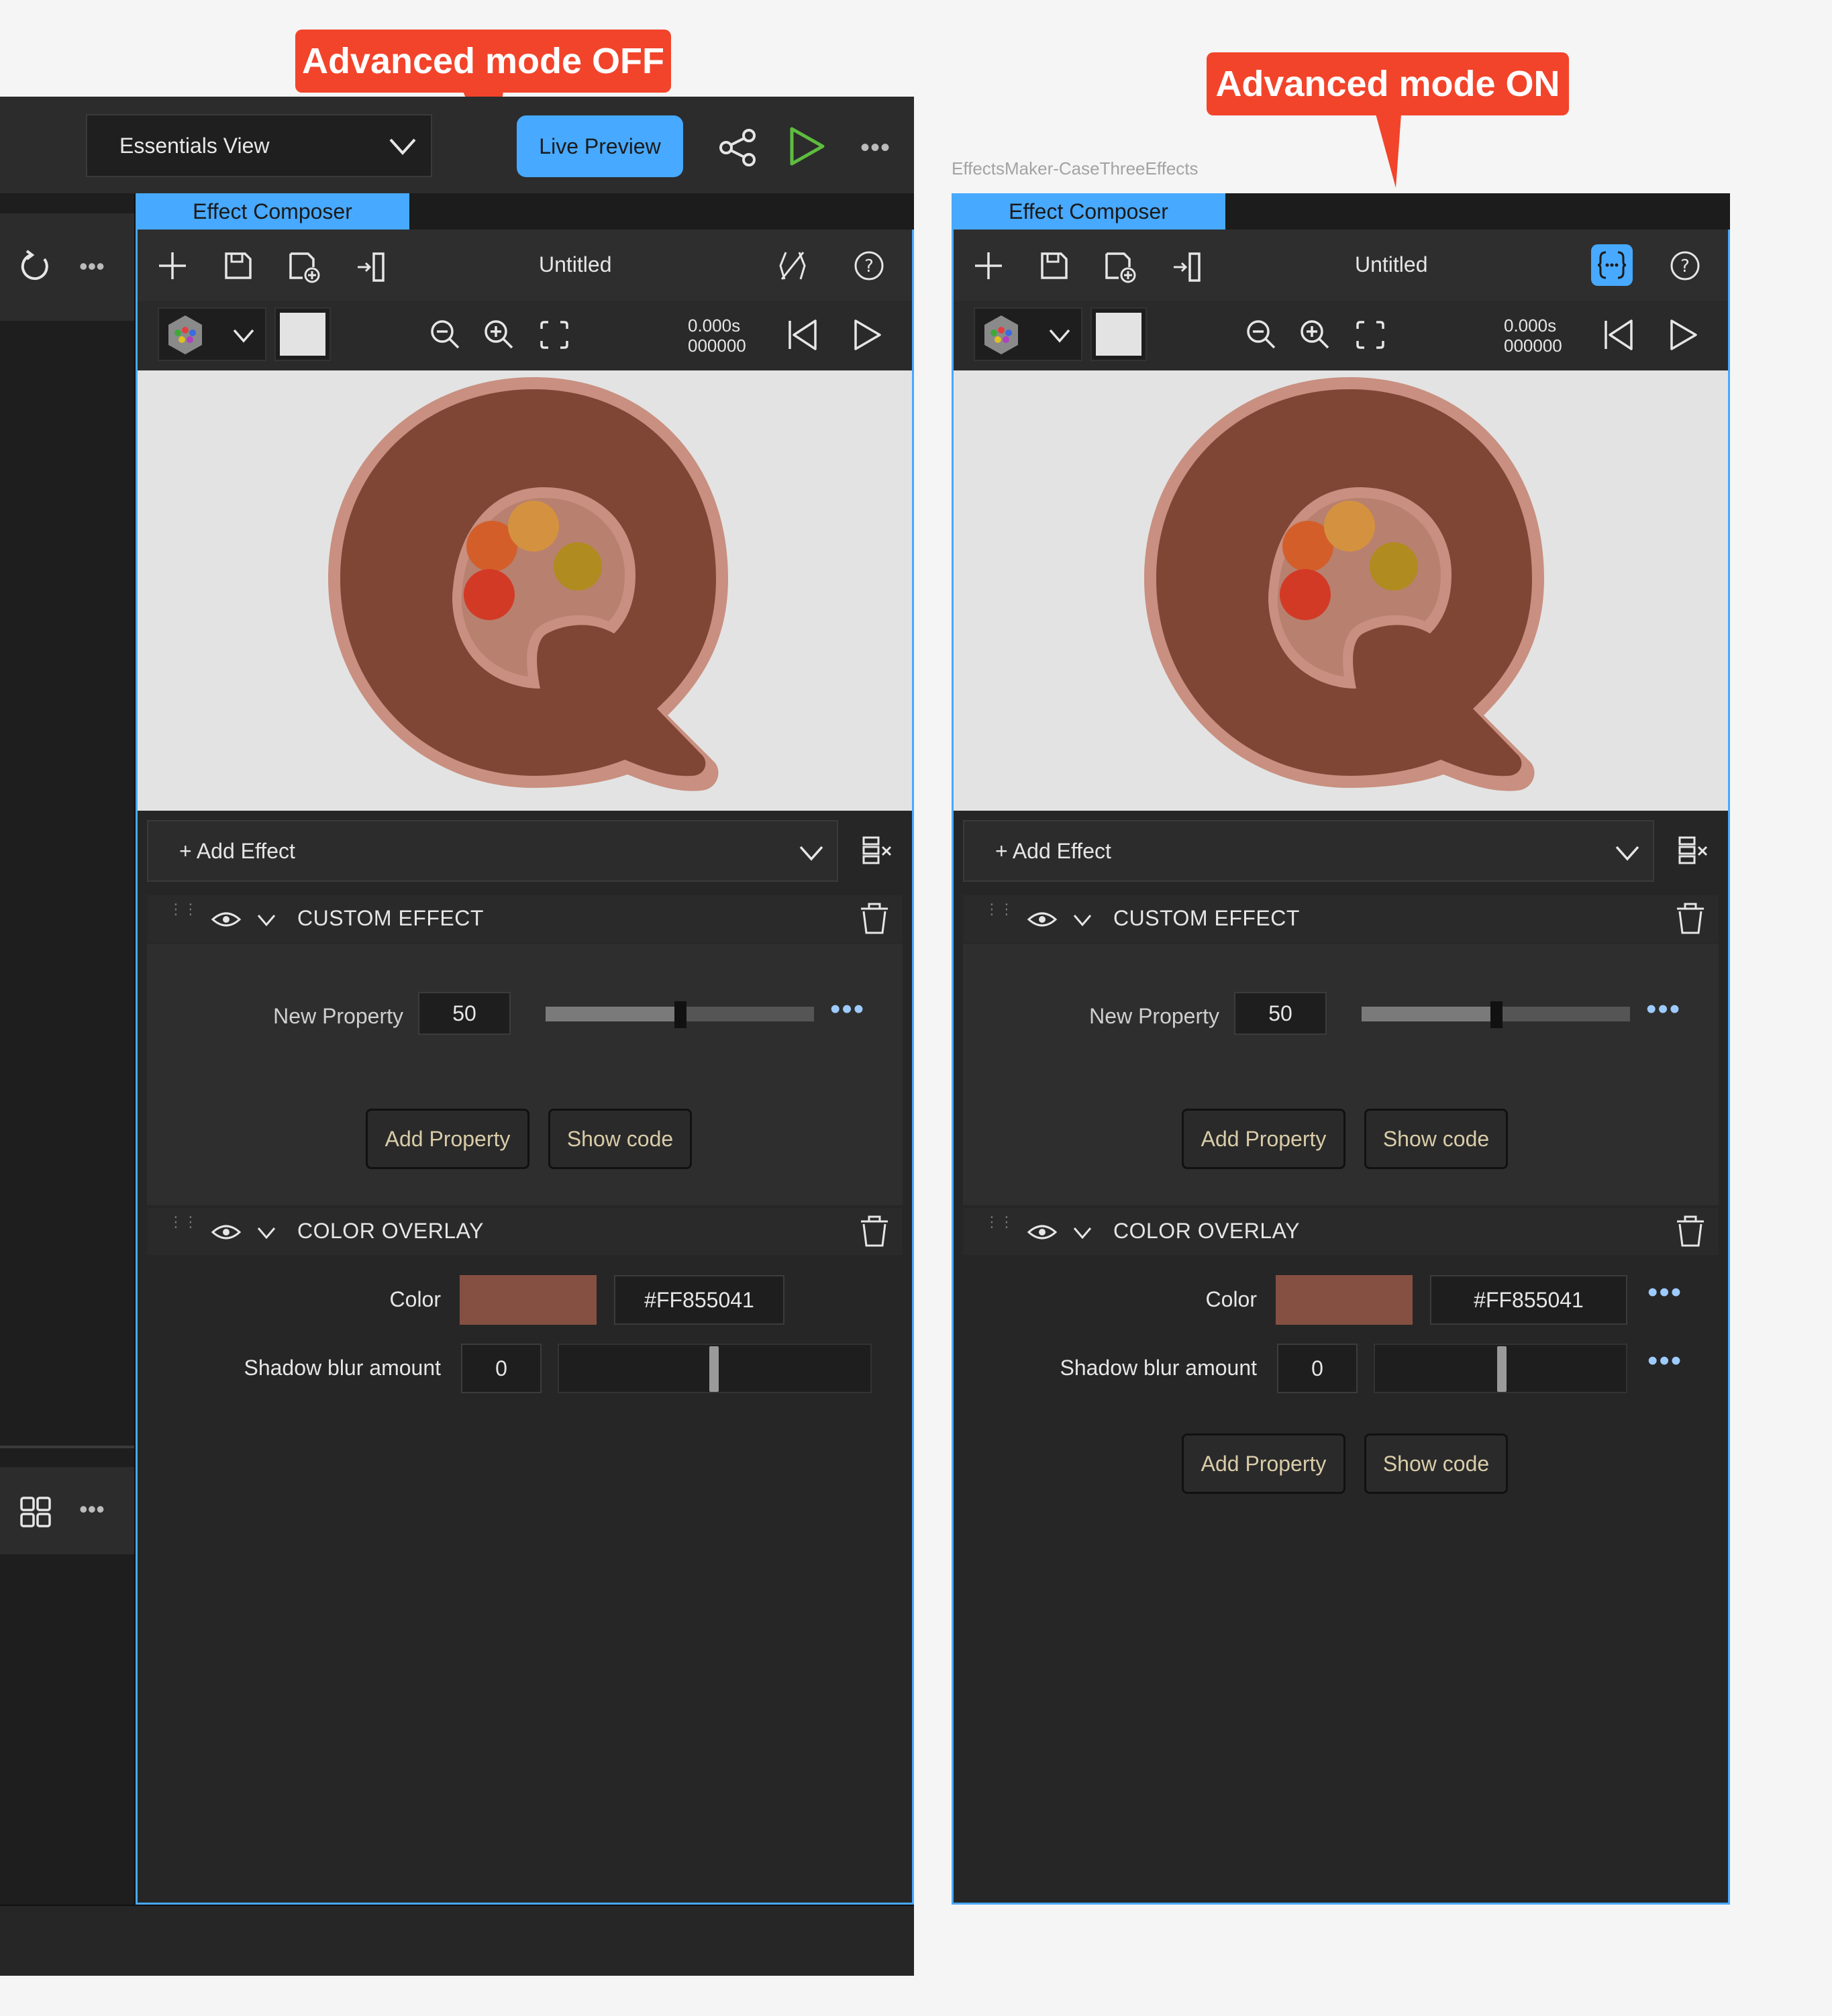 This screenshot has height=2016, width=1832. I want to click on more-options-icon: •••, so click(875, 148).